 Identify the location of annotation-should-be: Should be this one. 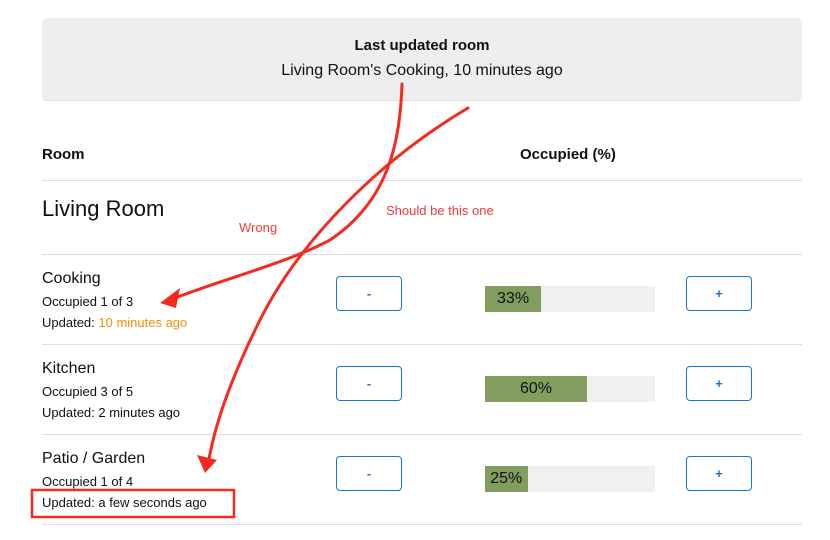
(440, 210).